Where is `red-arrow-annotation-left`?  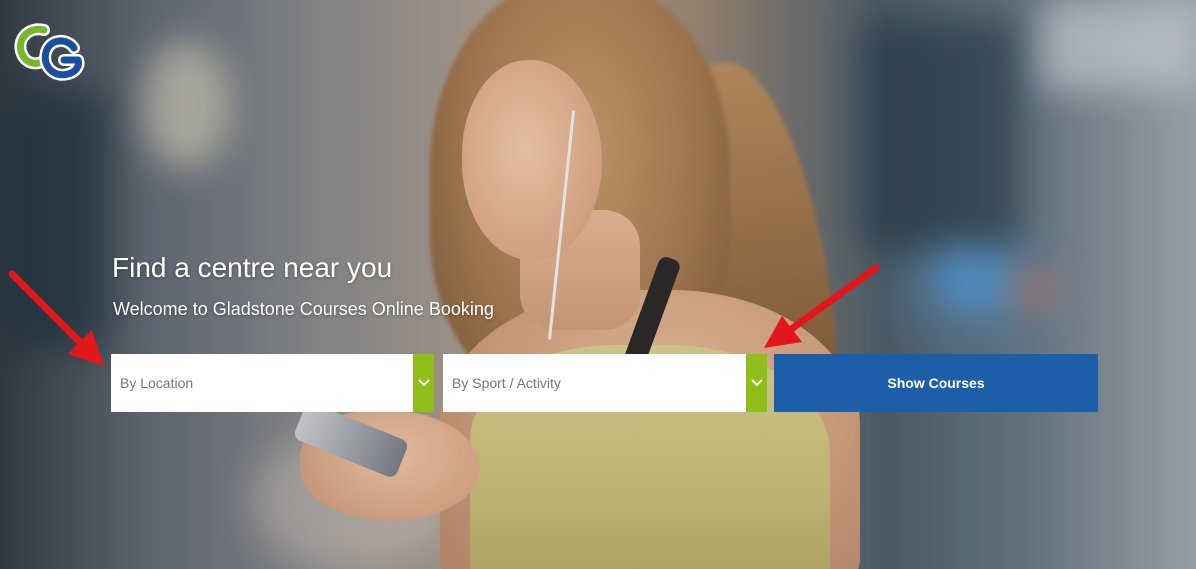 red-arrow-annotation-left is located at coordinates (56, 318).